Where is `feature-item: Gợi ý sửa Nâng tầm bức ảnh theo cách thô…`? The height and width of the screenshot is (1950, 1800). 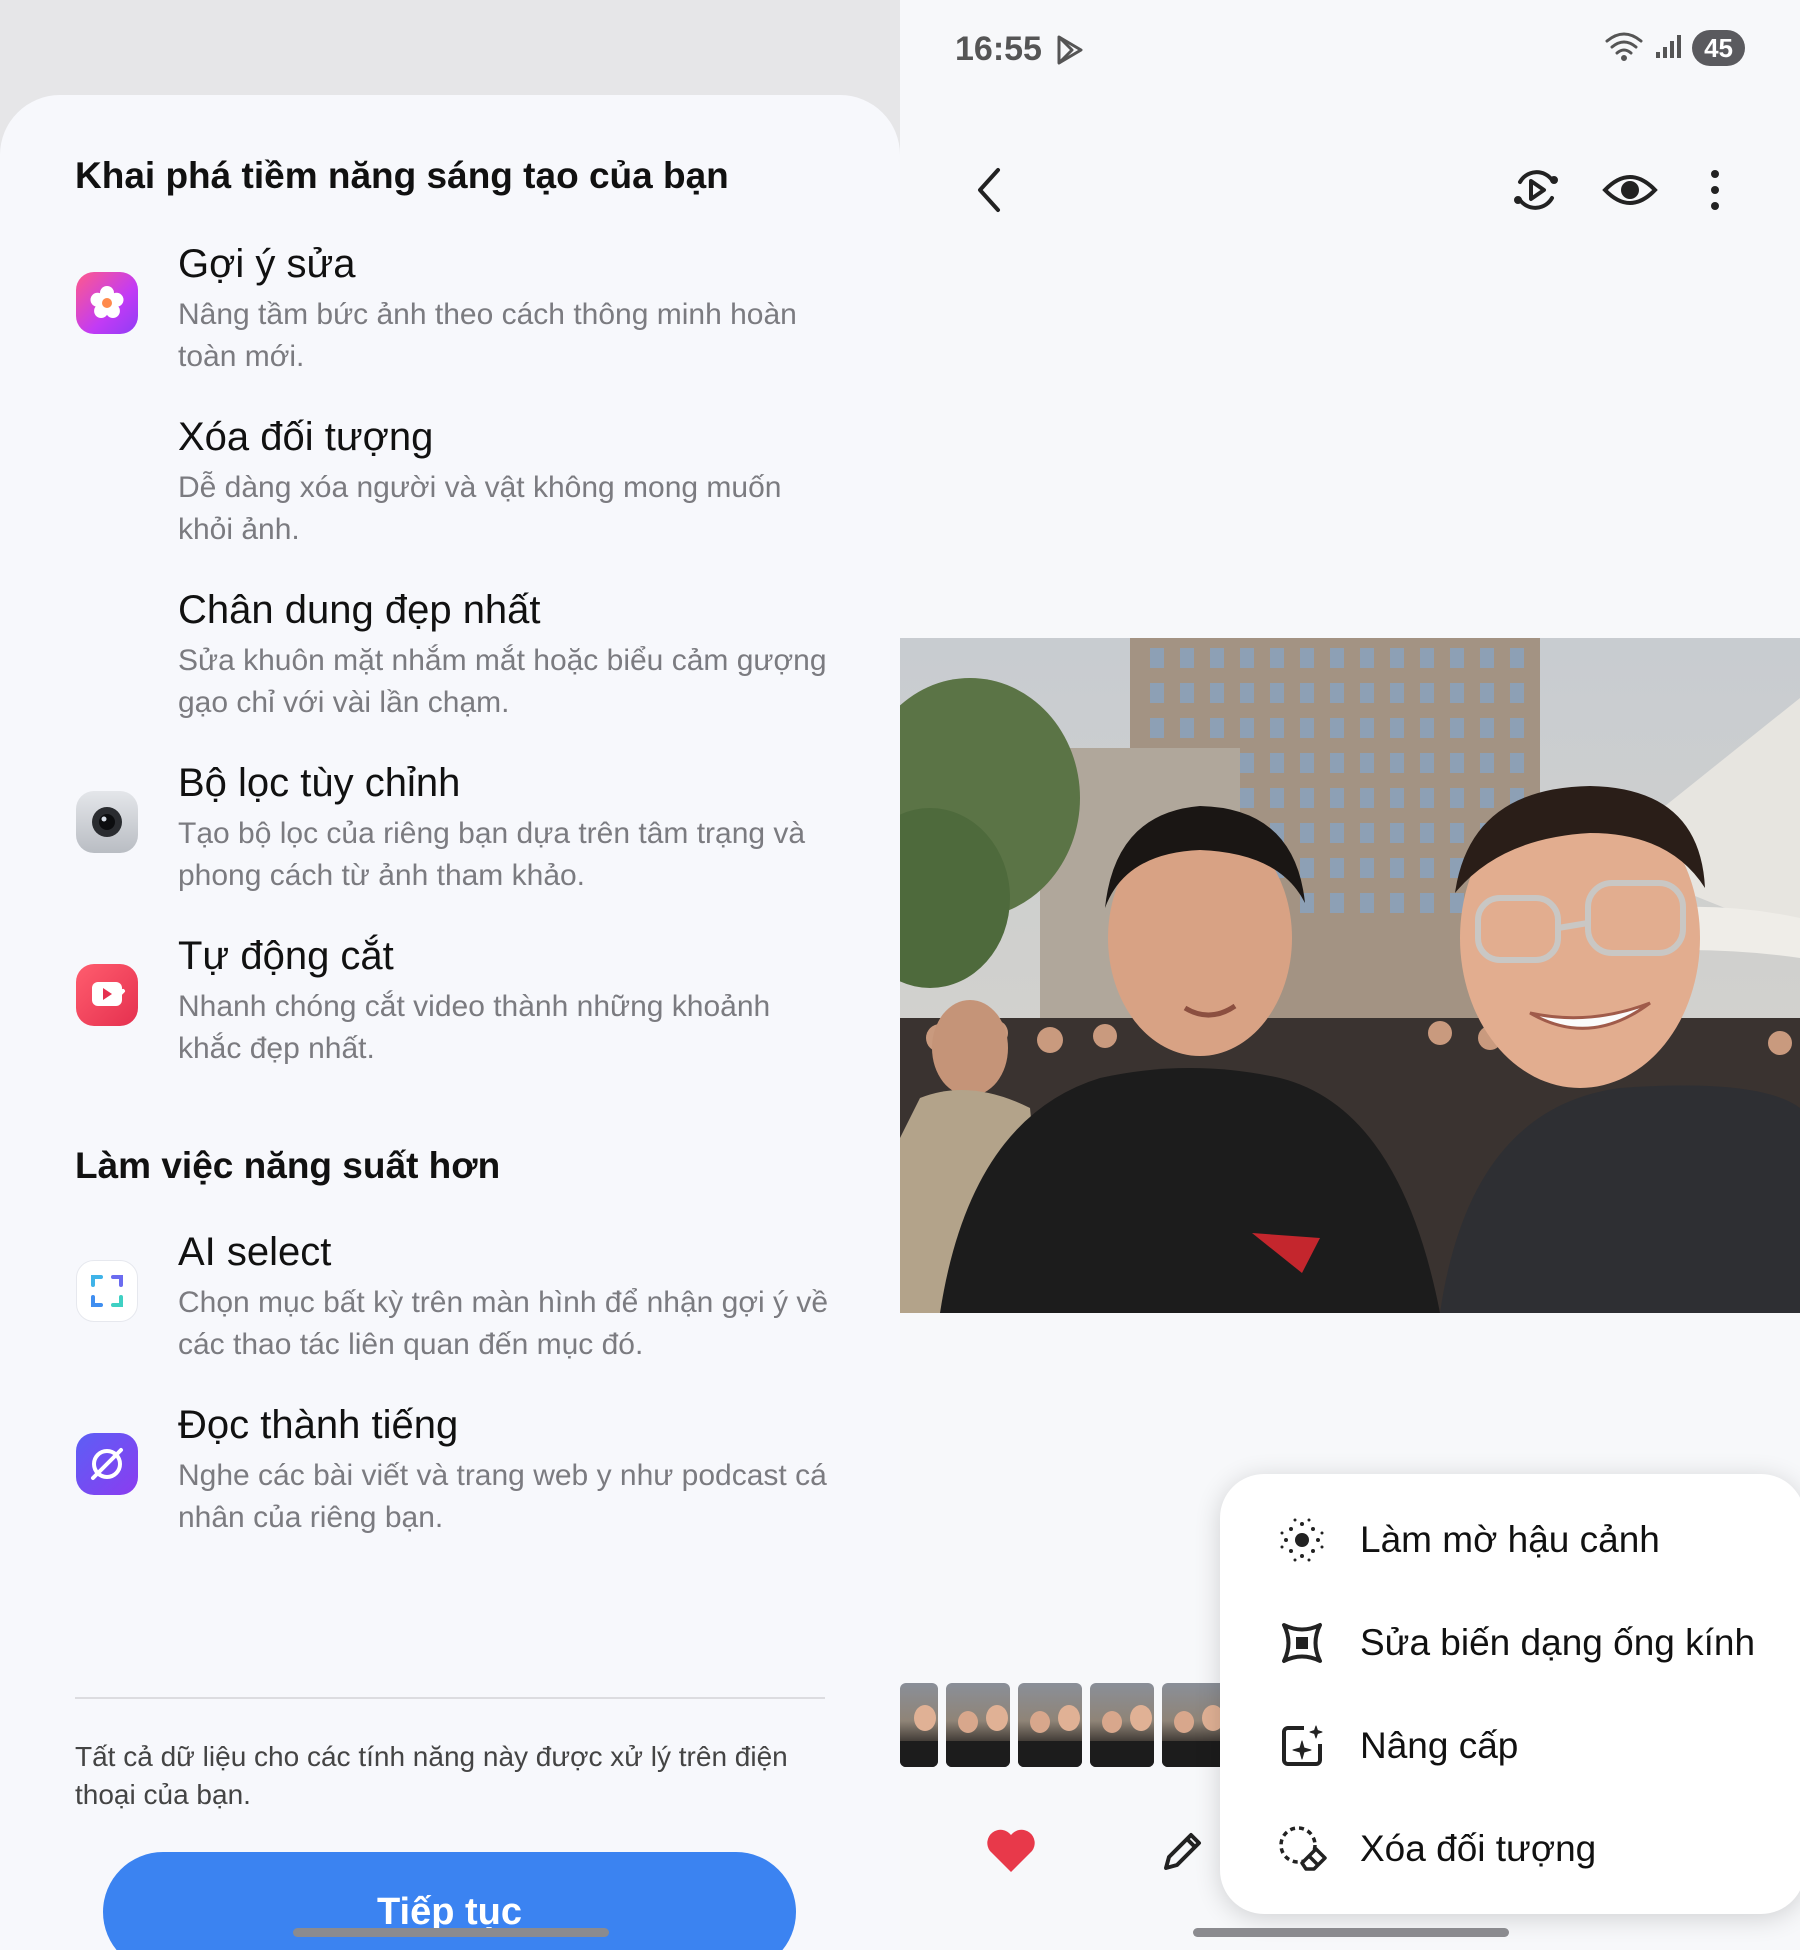
feature-item: Gợi ý sửa Nâng tầm bức ảnh theo cách thô… is located at coordinates (450, 322).